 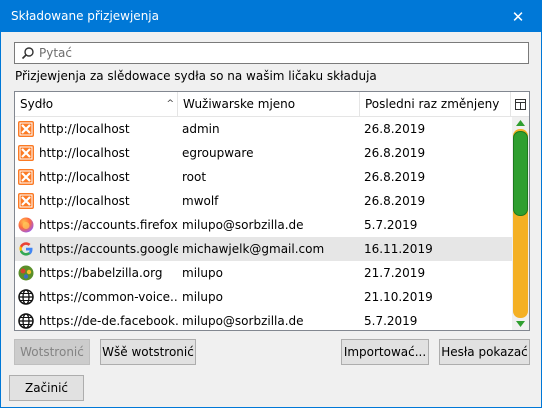 I want to click on google-icon, so click(x=26, y=249).